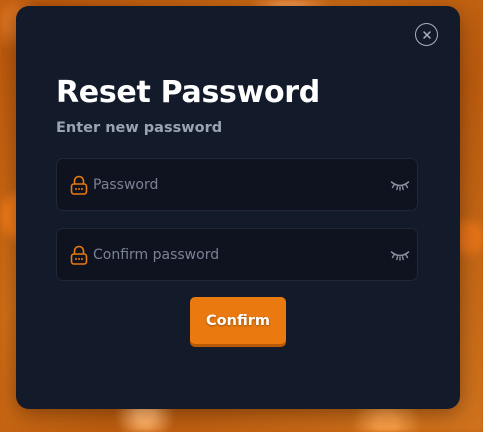  I want to click on close-button, so click(426, 34).